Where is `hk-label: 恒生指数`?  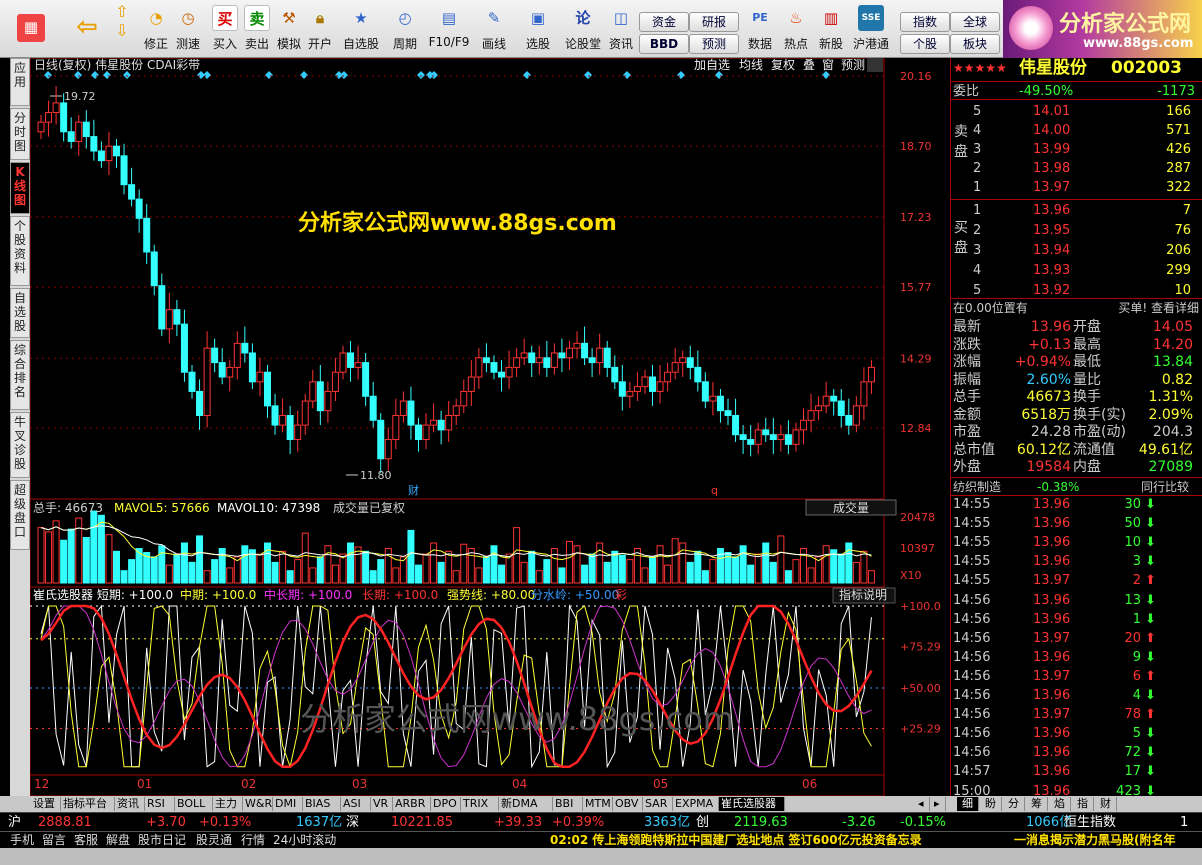 hk-label: 恒生指数 is located at coordinates (1090, 822).